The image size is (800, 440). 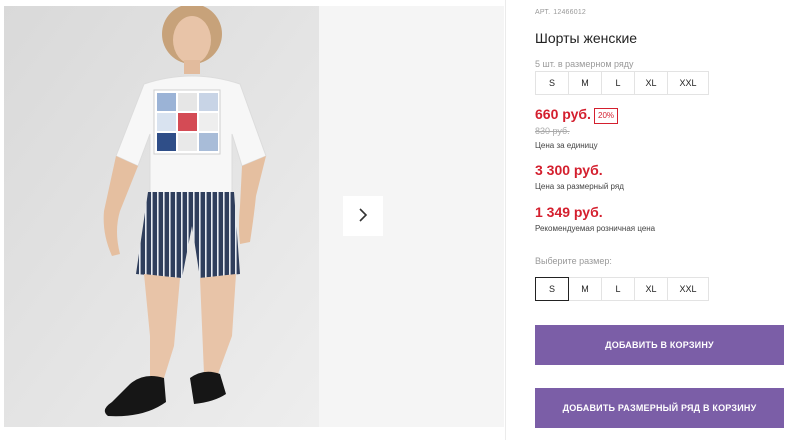 What do you see at coordinates (688, 83) in the screenshot?
I see `pack-size-xxl: XXL` at bounding box center [688, 83].